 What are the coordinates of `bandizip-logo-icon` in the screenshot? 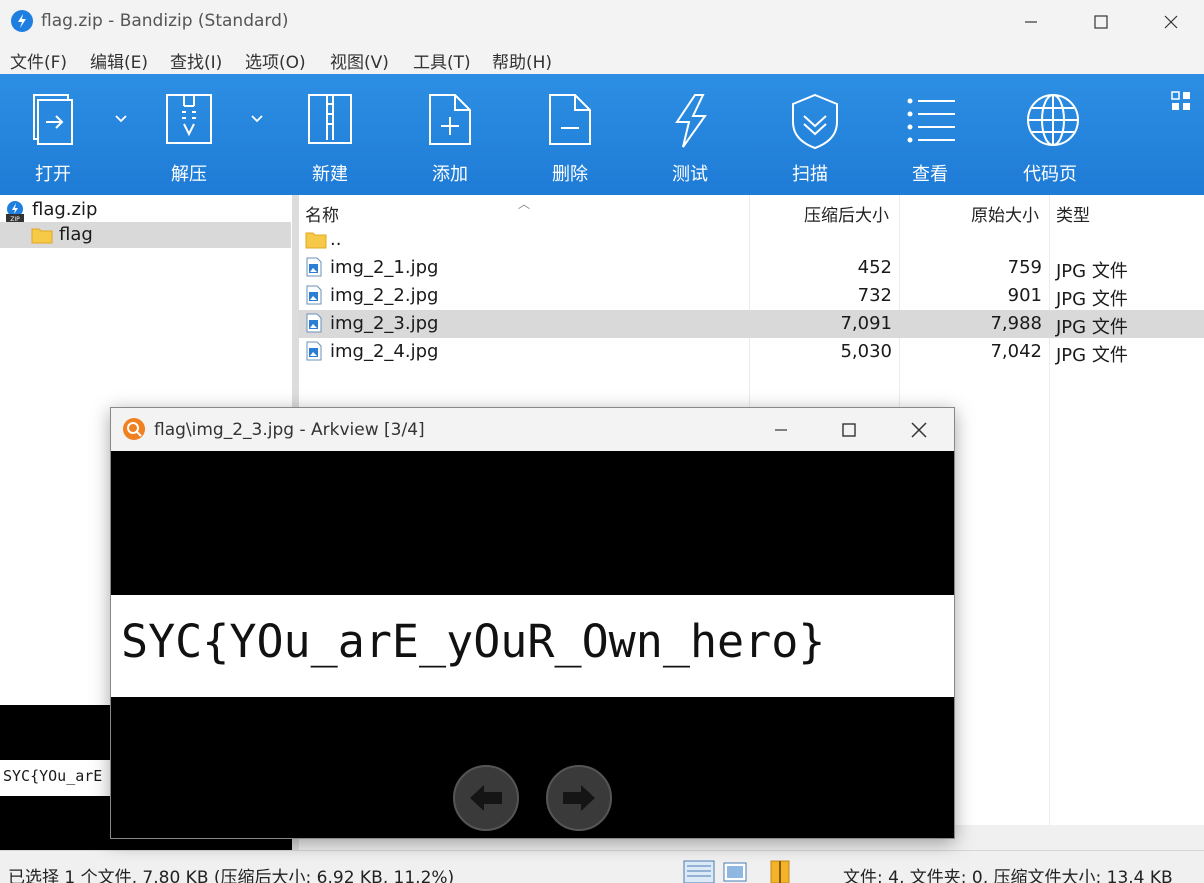 It's located at (22, 21).